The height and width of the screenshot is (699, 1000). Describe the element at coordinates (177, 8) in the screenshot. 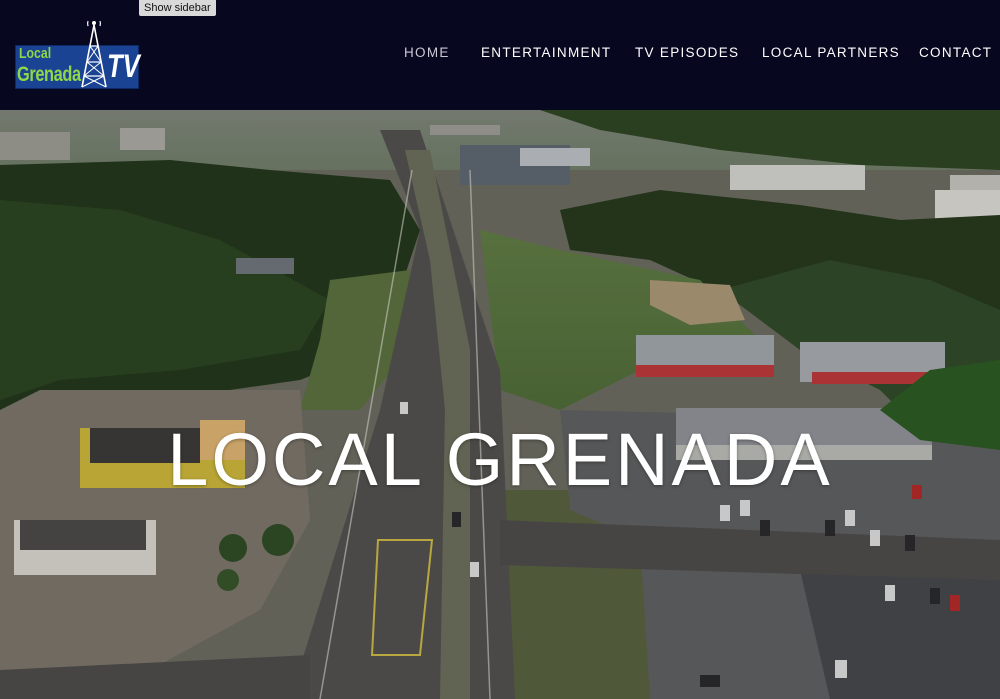

I see `show-sidebar-button: Show sidebar` at that location.